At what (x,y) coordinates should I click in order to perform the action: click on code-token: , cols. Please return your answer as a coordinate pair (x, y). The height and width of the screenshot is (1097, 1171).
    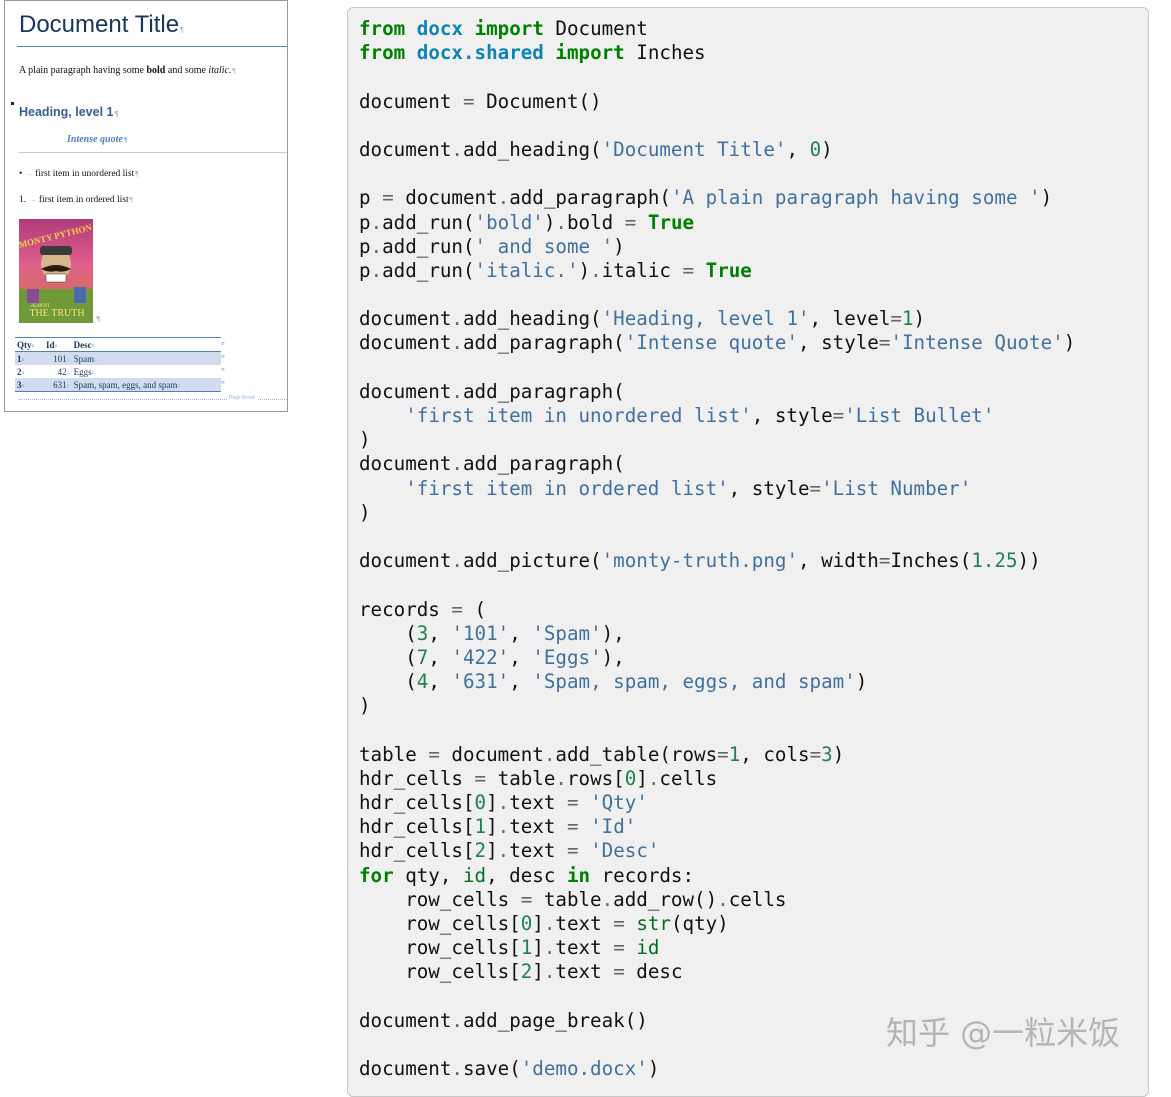
    Looking at the image, I should click on (775, 754).